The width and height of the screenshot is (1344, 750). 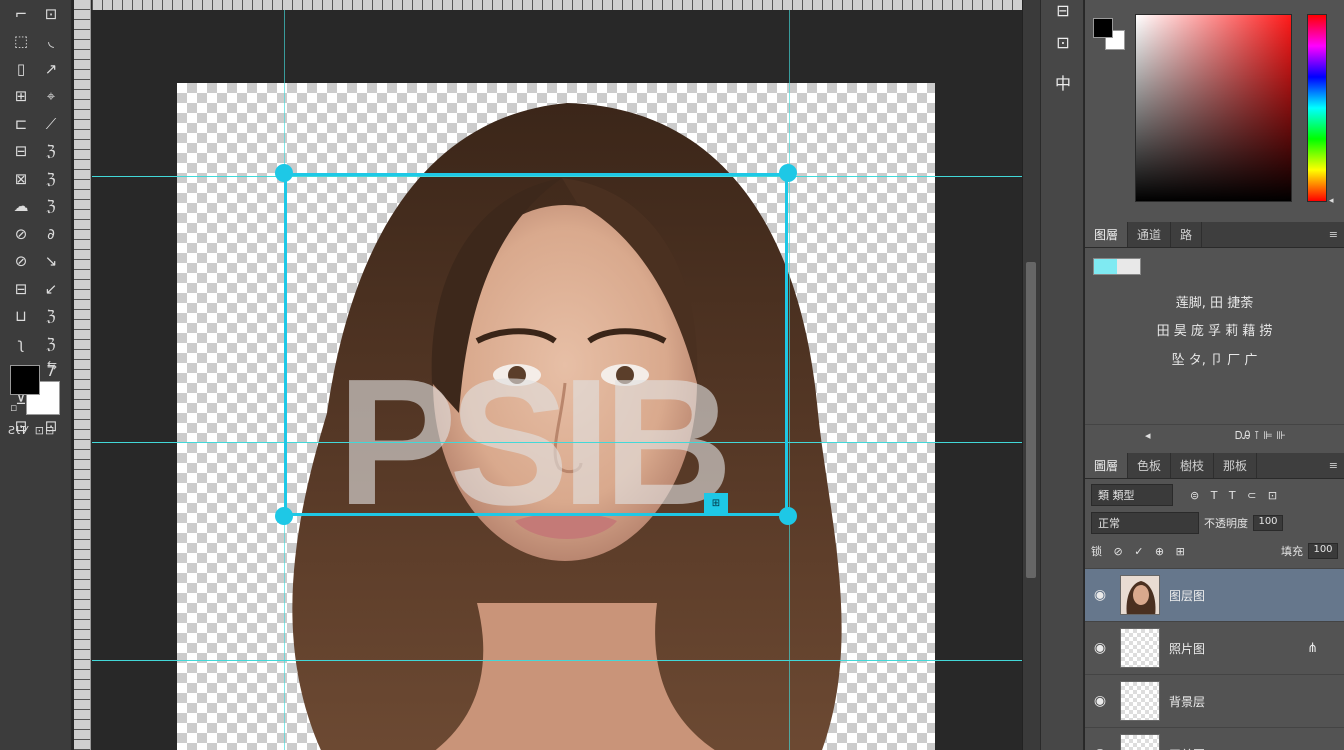 What do you see at coordinates (1063, 82) in the screenshot?
I see `character-panel-button: 中` at bounding box center [1063, 82].